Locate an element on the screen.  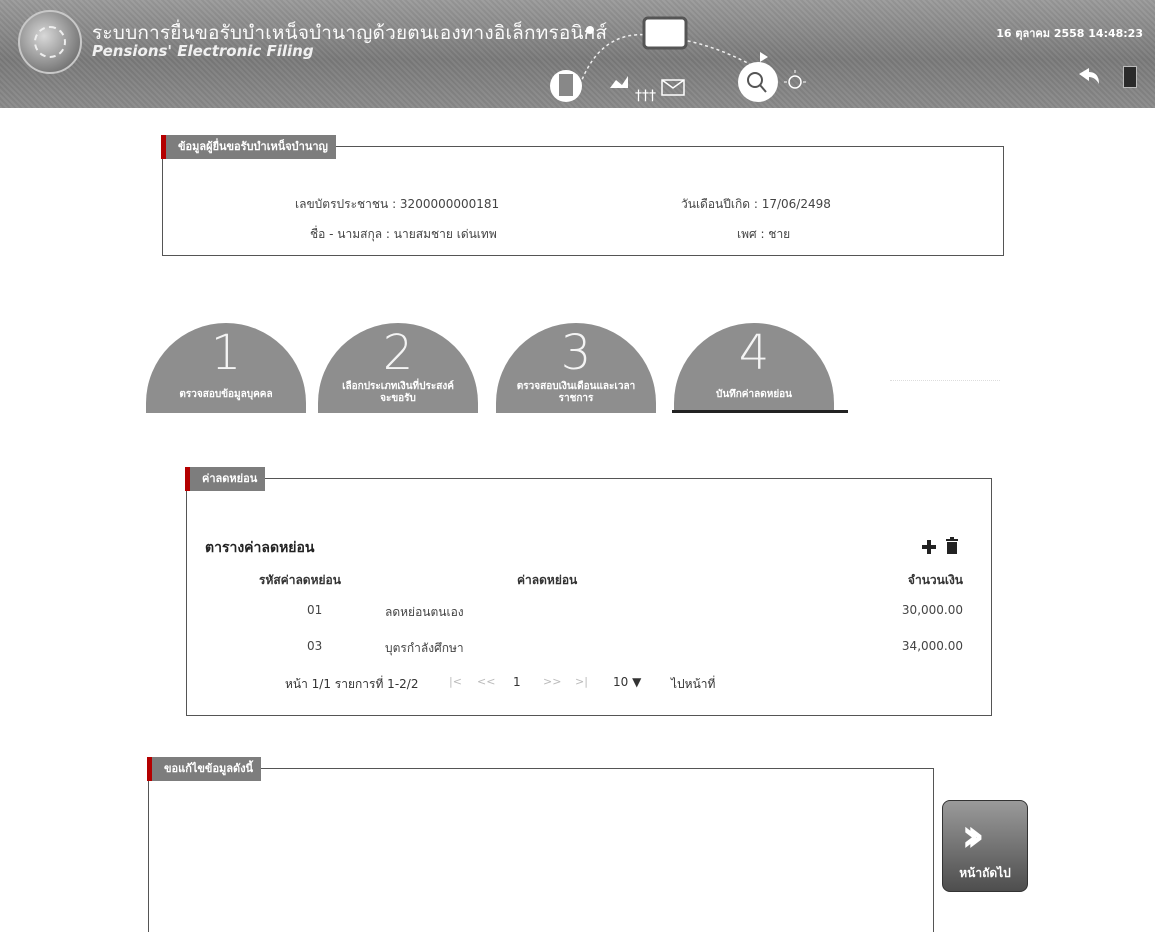
deduction-legend: ค่าลดหย่อน is located at coordinates (225, 479).